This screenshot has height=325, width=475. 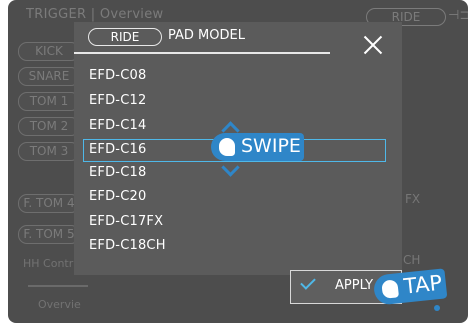 I want to click on close-icon, so click(x=373, y=45).